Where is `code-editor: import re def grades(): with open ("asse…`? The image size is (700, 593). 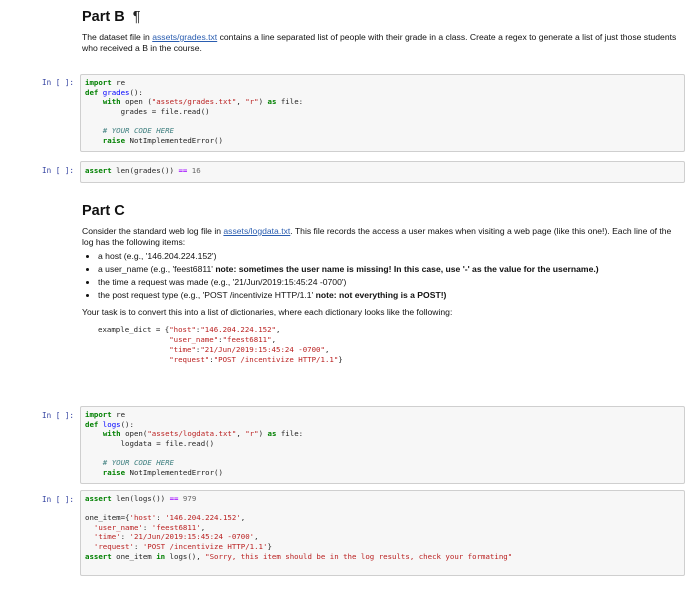
code-editor: import re def grades(): with open ("asse… is located at coordinates (382, 111).